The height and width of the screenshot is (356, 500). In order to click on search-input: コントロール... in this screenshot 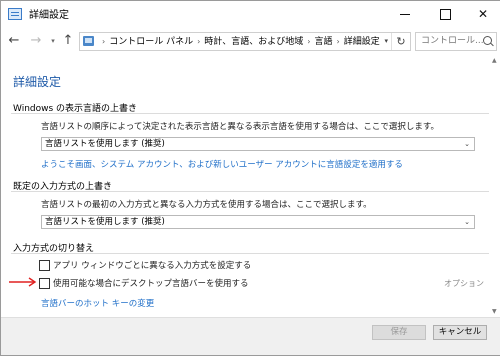, I will do `click(456, 41)`.